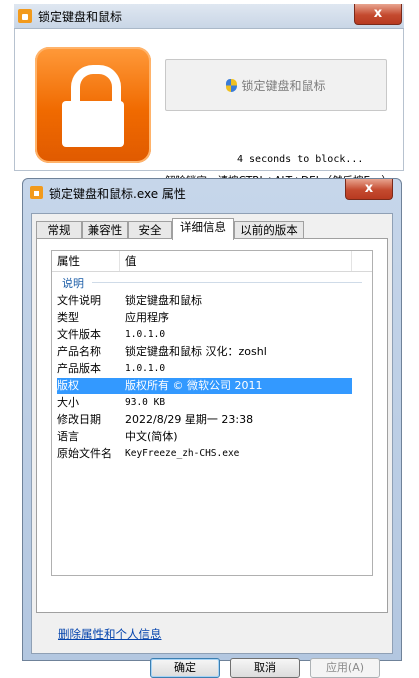  Describe the element at coordinates (105, 230) in the screenshot. I see `tab-compatibility: 兼容性` at that location.